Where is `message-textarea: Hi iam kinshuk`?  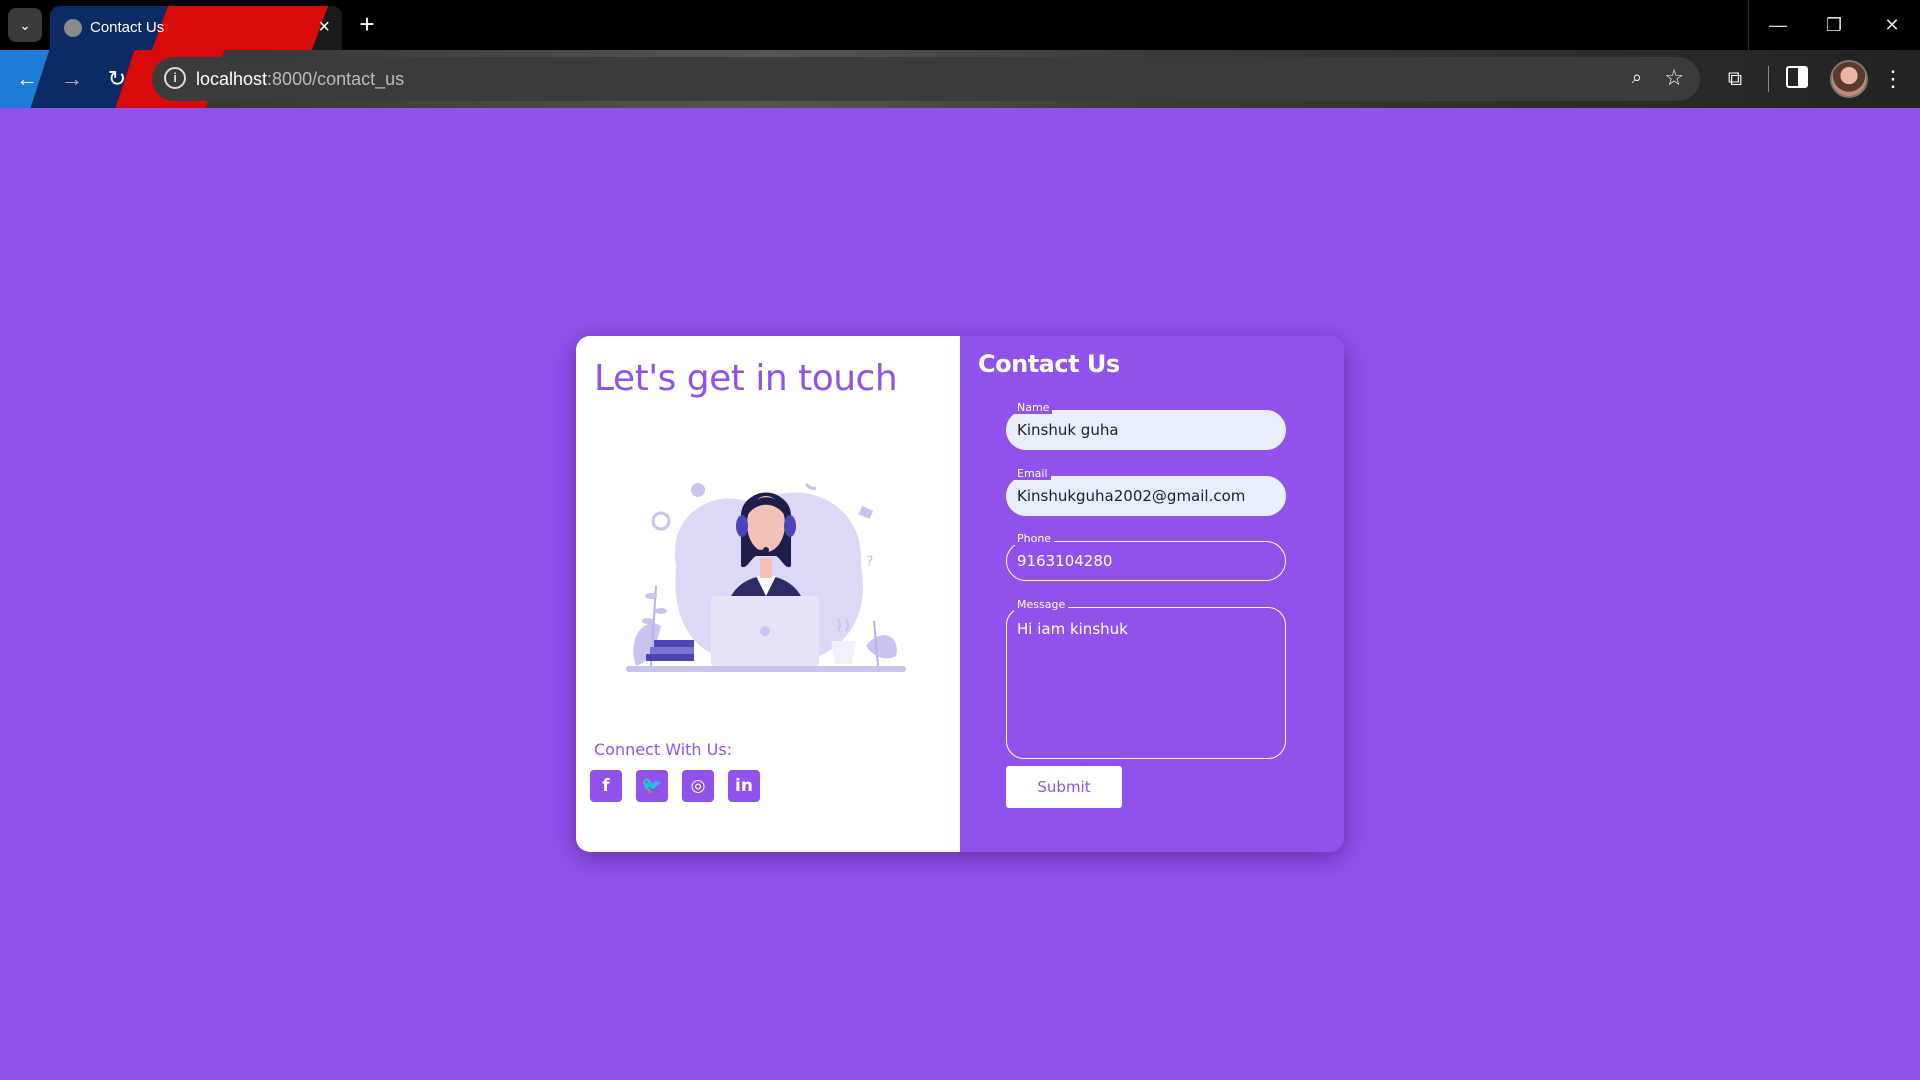
message-textarea: Hi iam kinshuk is located at coordinates (1146, 683).